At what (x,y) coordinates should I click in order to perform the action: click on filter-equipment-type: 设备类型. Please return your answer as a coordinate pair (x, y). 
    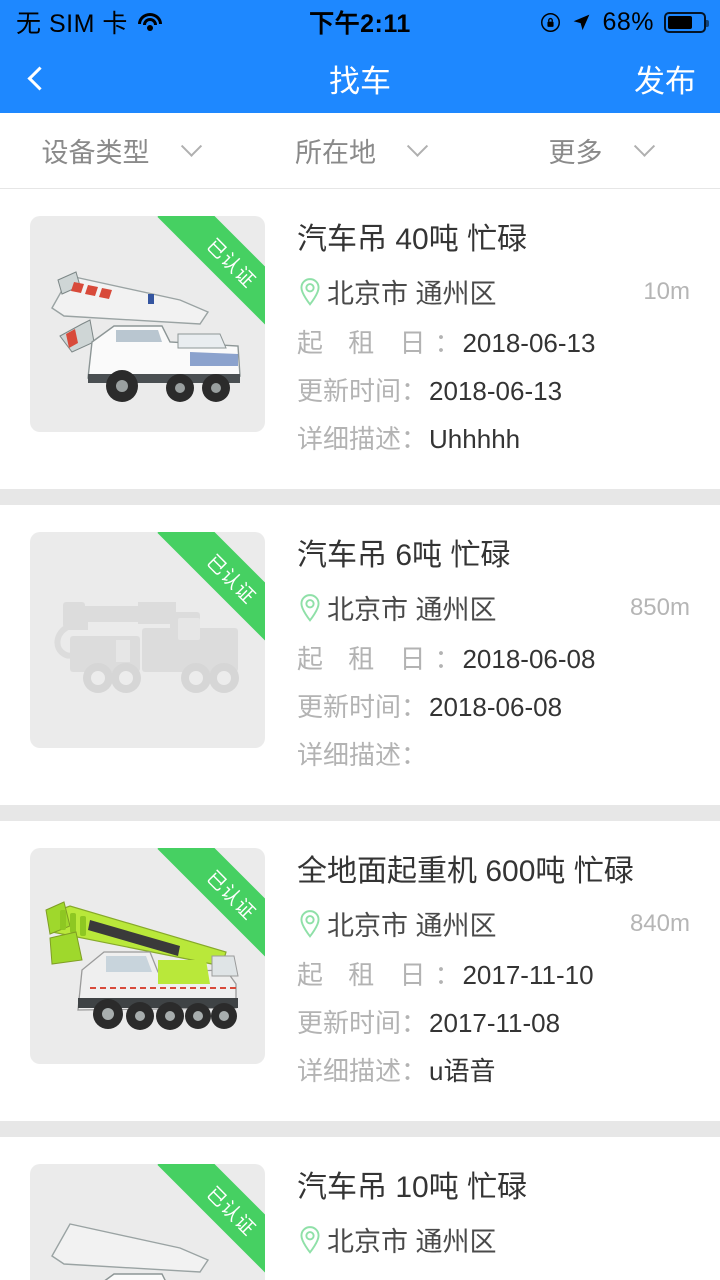
    Looking at the image, I should click on (120, 150).